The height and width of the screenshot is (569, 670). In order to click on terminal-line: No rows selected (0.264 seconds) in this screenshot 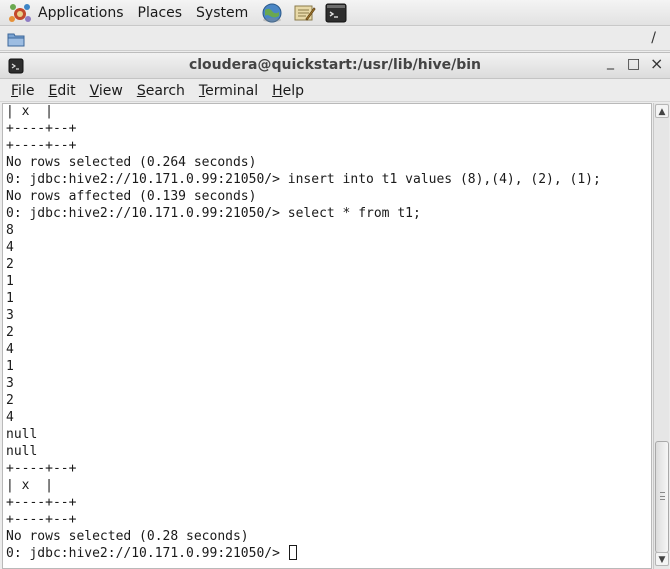, I will do `click(131, 162)`.